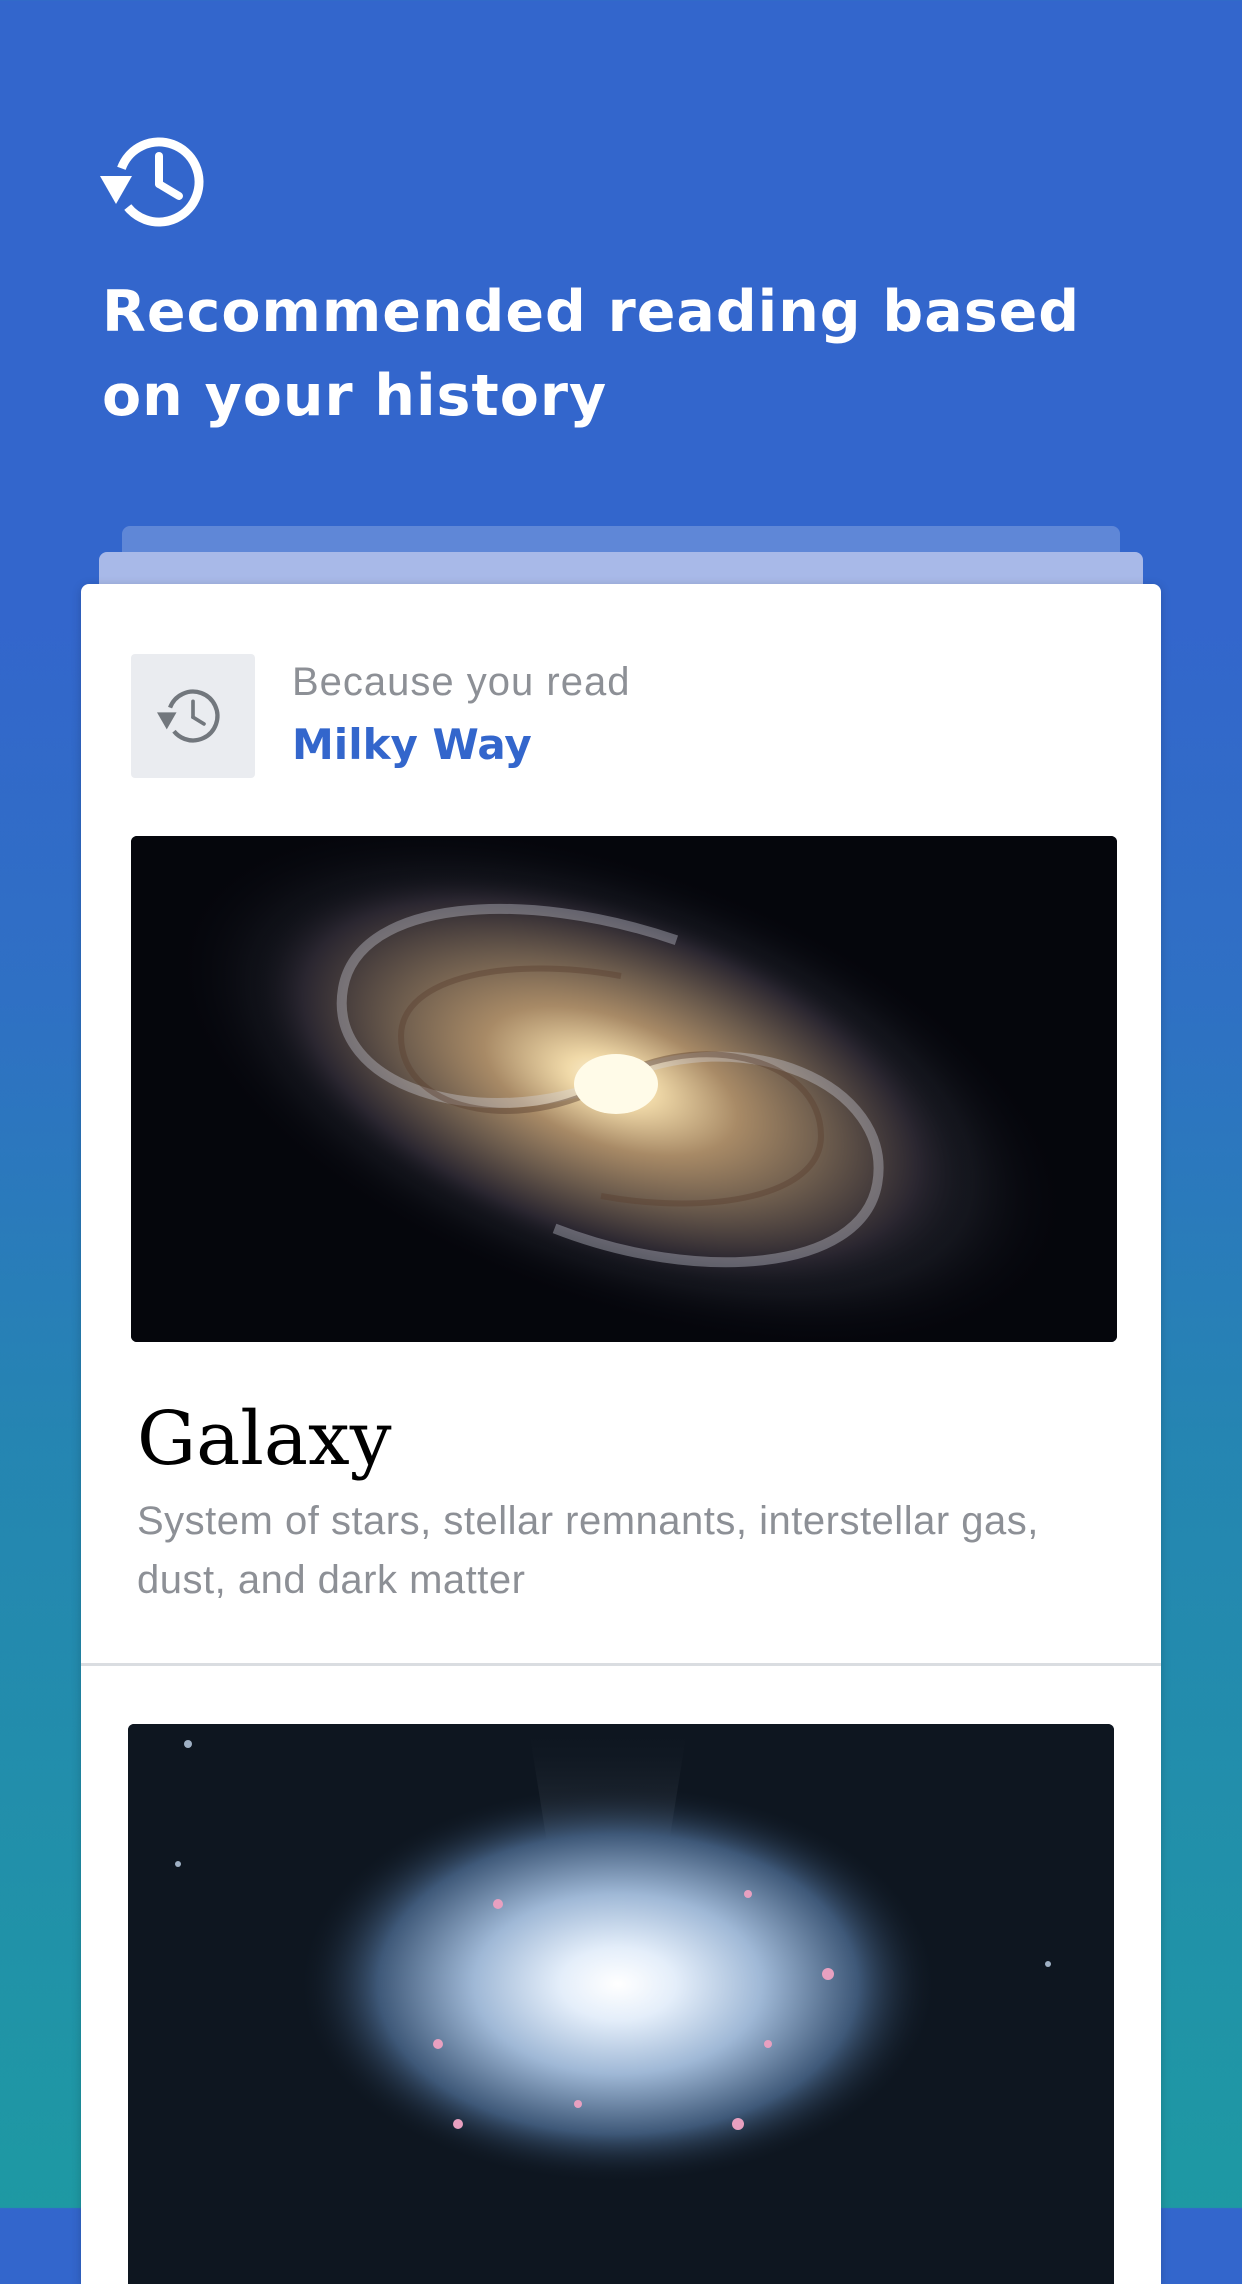 The width and height of the screenshot is (1242, 2284). Describe the element at coordinates (621, 1664) in the screenshot. I see `divider` at that location.